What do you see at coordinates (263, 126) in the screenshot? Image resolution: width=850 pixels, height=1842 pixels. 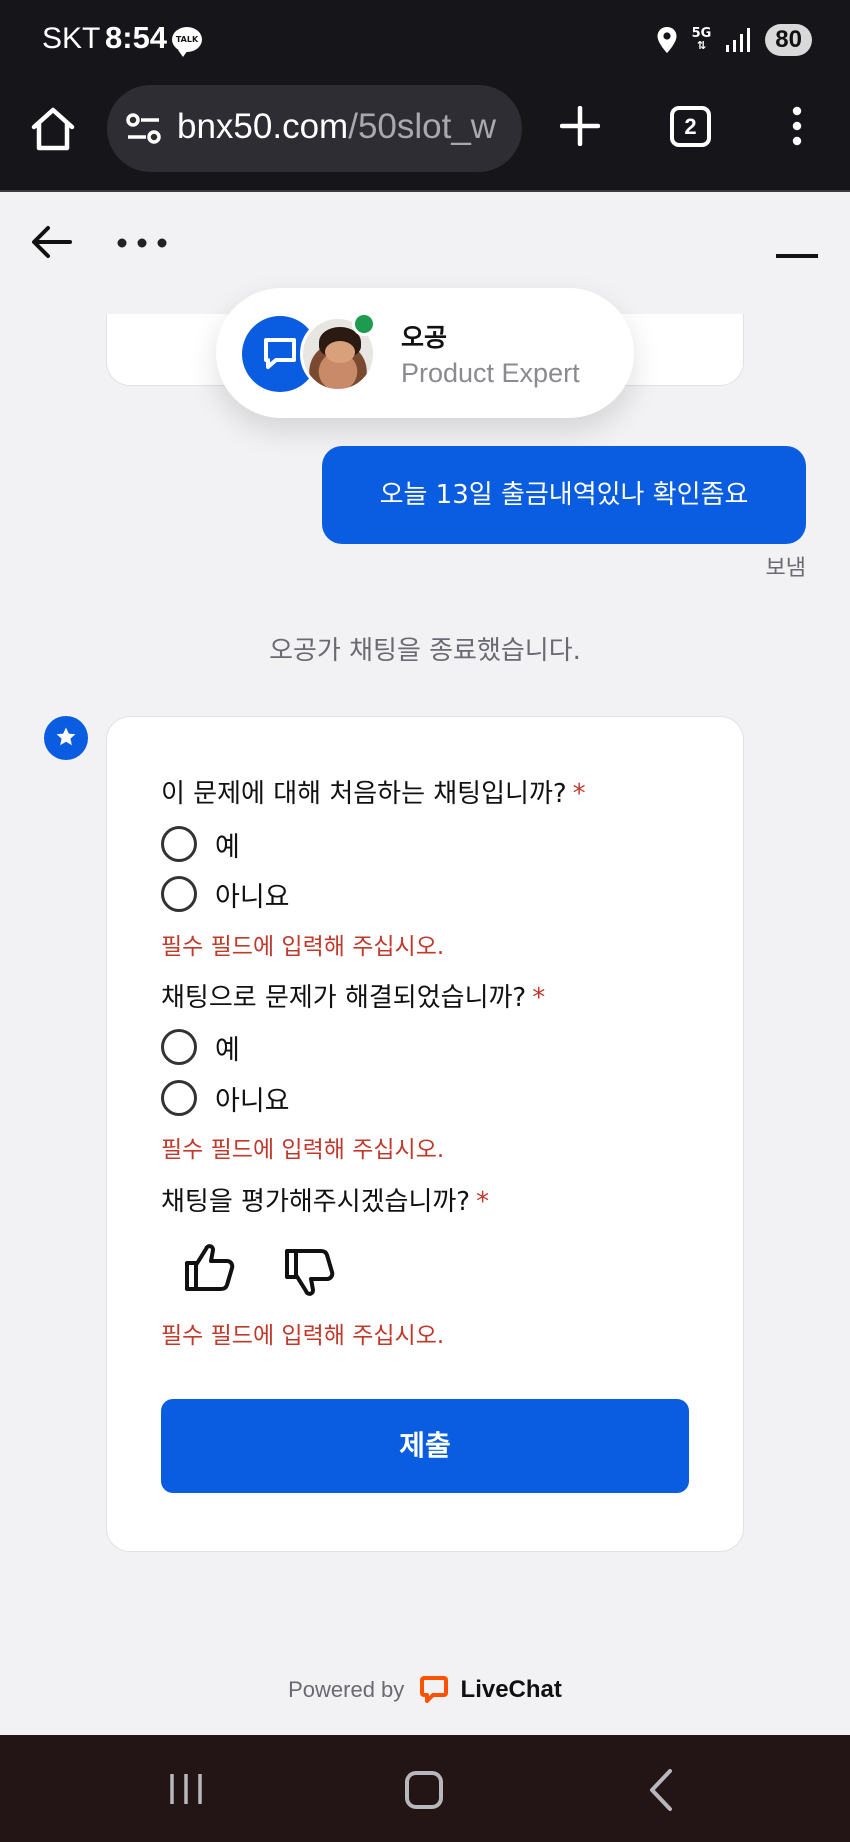 I see `url-host: bnx50.com` at bounding box center [263, 126].